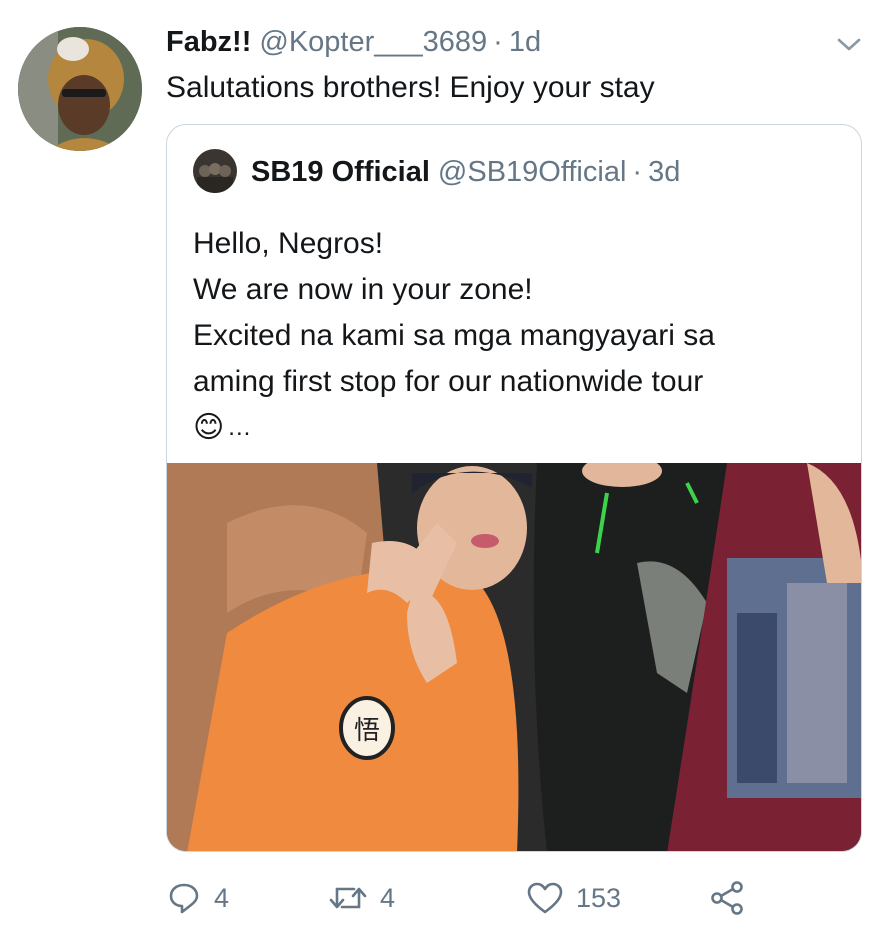 The width and height of the screenshot is (886, 952). Describe the element at coordinates (573, 898) in the screenshot. I see `like-button: 153` at that location.